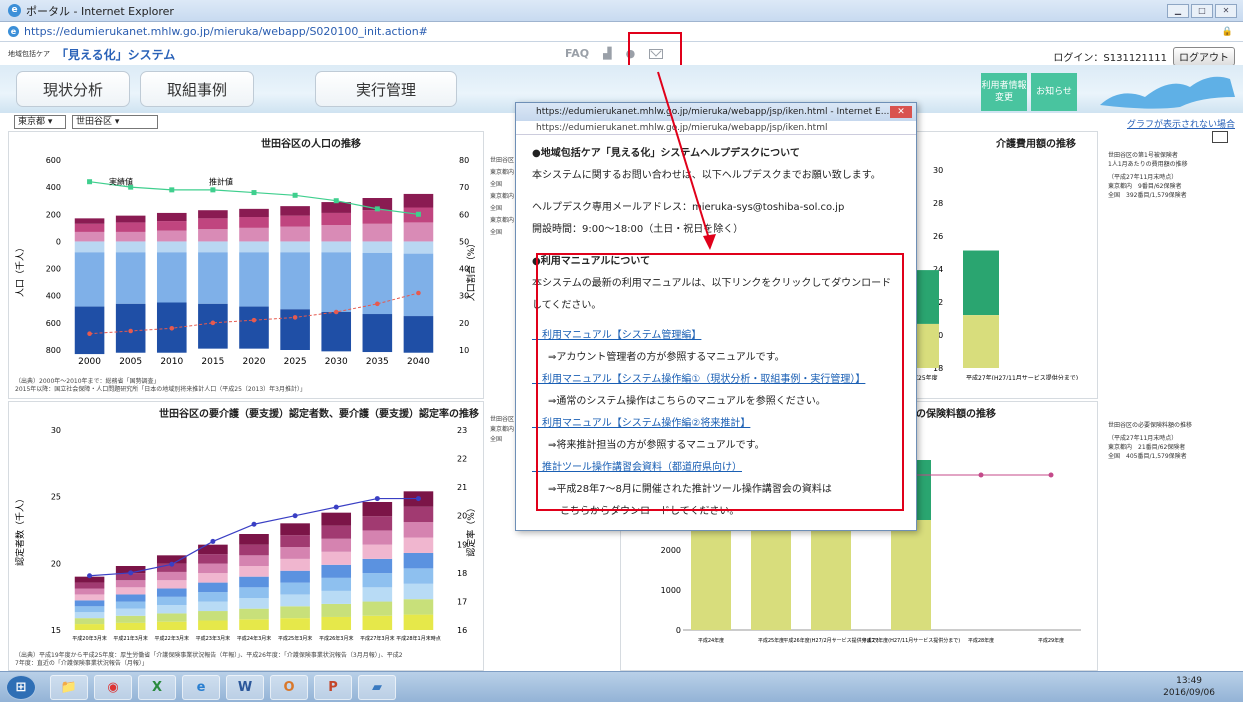 The height and width of the screenshot is (702, 1243). I want to click on notice-button: お知らせ, so click(1054, 92).